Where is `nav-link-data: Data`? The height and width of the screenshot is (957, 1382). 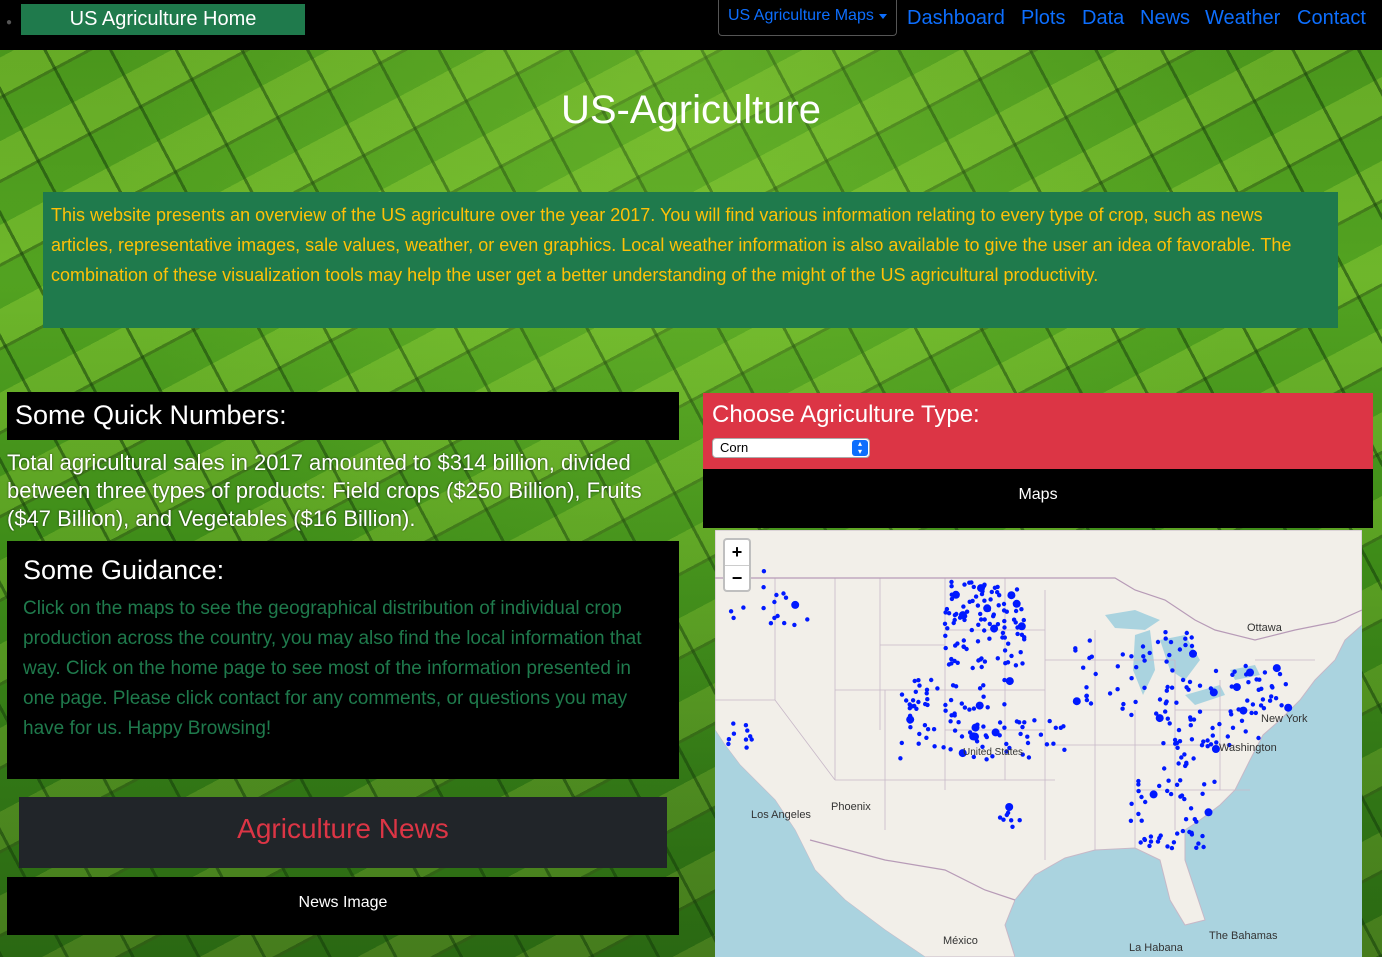
nav-link-data: Data is located at coordinates (1103, 18).